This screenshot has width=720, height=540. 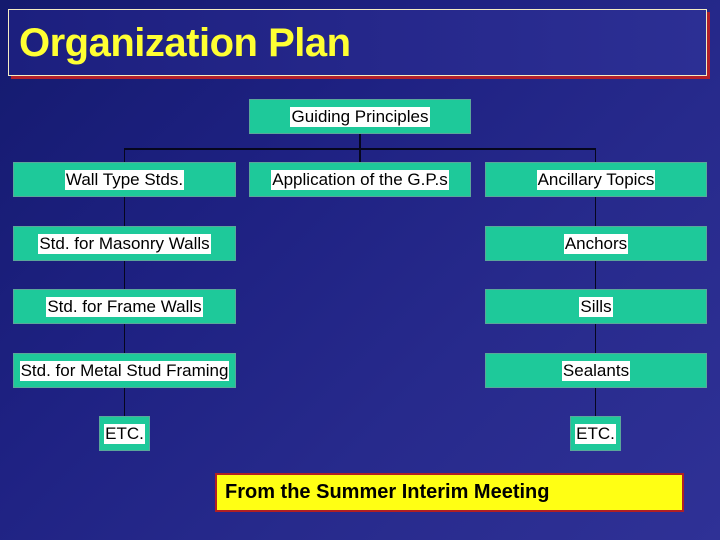 I want to click on org-node-label: Guiding Principles, so click(x=360, y=116).